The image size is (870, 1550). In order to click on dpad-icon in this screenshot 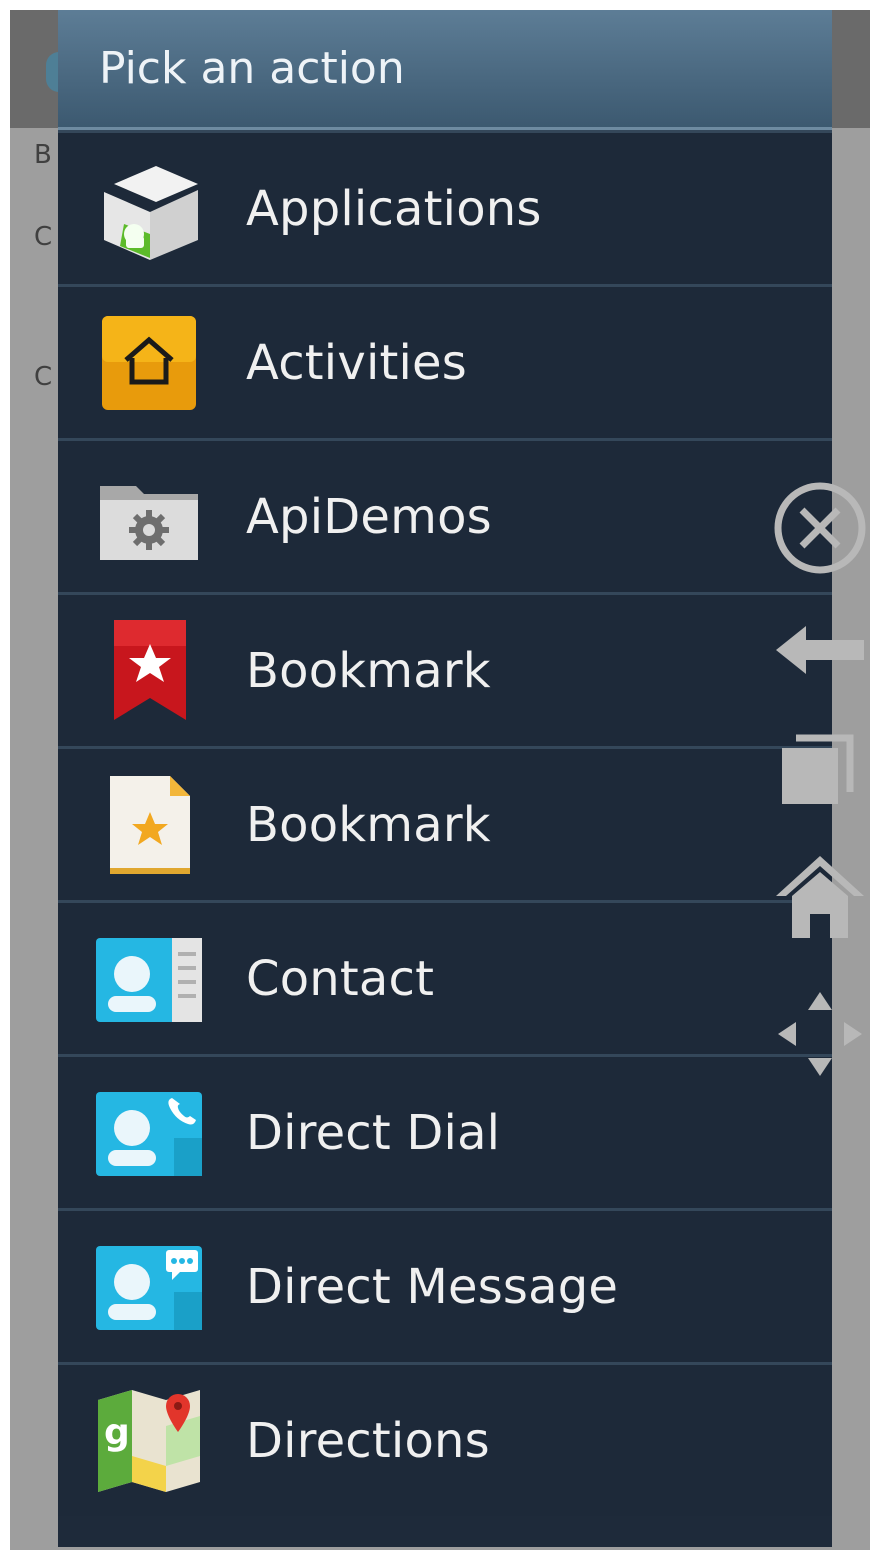, I will do `click(820, 1034)`.